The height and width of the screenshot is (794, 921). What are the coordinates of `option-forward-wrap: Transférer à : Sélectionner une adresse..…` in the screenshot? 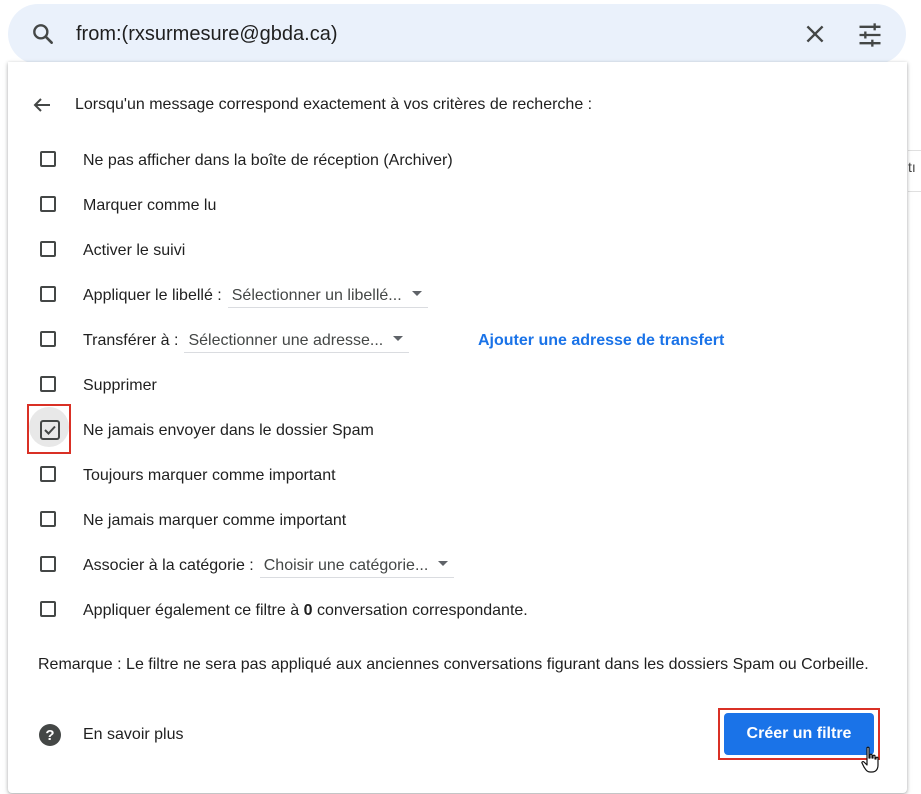 It's located at (246, 341).